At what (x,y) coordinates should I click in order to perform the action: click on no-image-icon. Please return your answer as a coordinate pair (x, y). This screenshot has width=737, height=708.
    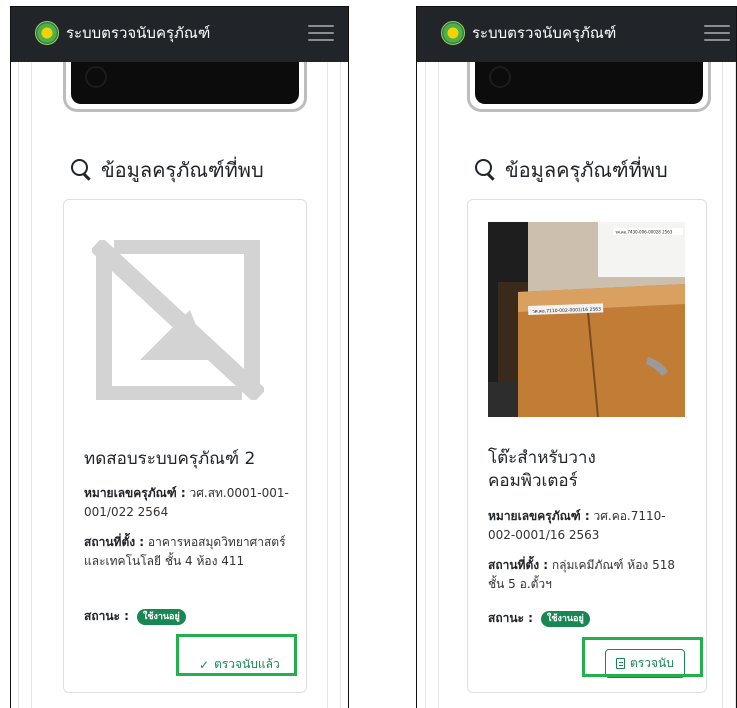
    Looking at the image, I should click on (178, 320).